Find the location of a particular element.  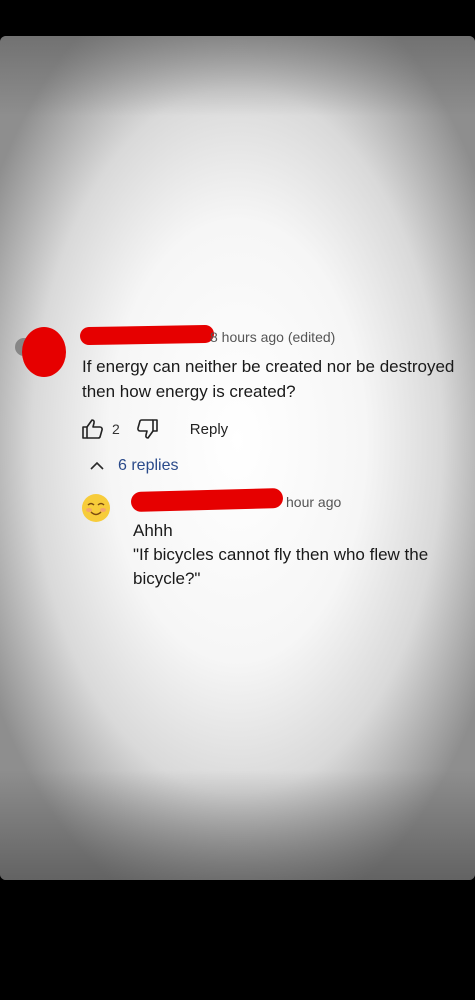

reply-timestamp: hour ago is located at coordinates (314, 502).